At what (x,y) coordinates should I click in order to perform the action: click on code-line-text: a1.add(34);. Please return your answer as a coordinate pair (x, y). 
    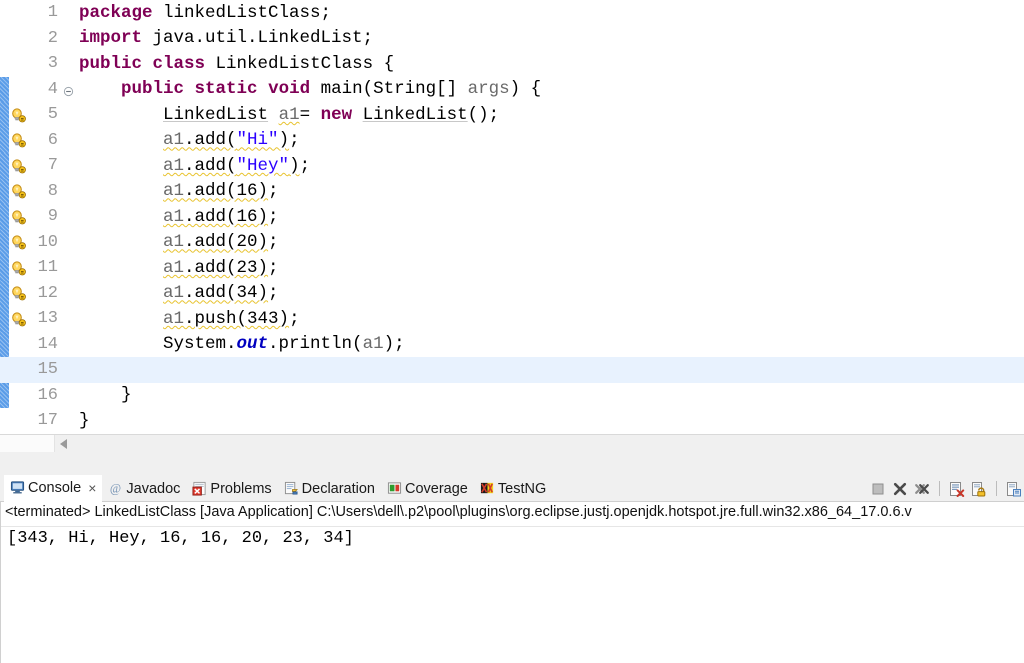
    Looking at the image, I should click on (549, 294).